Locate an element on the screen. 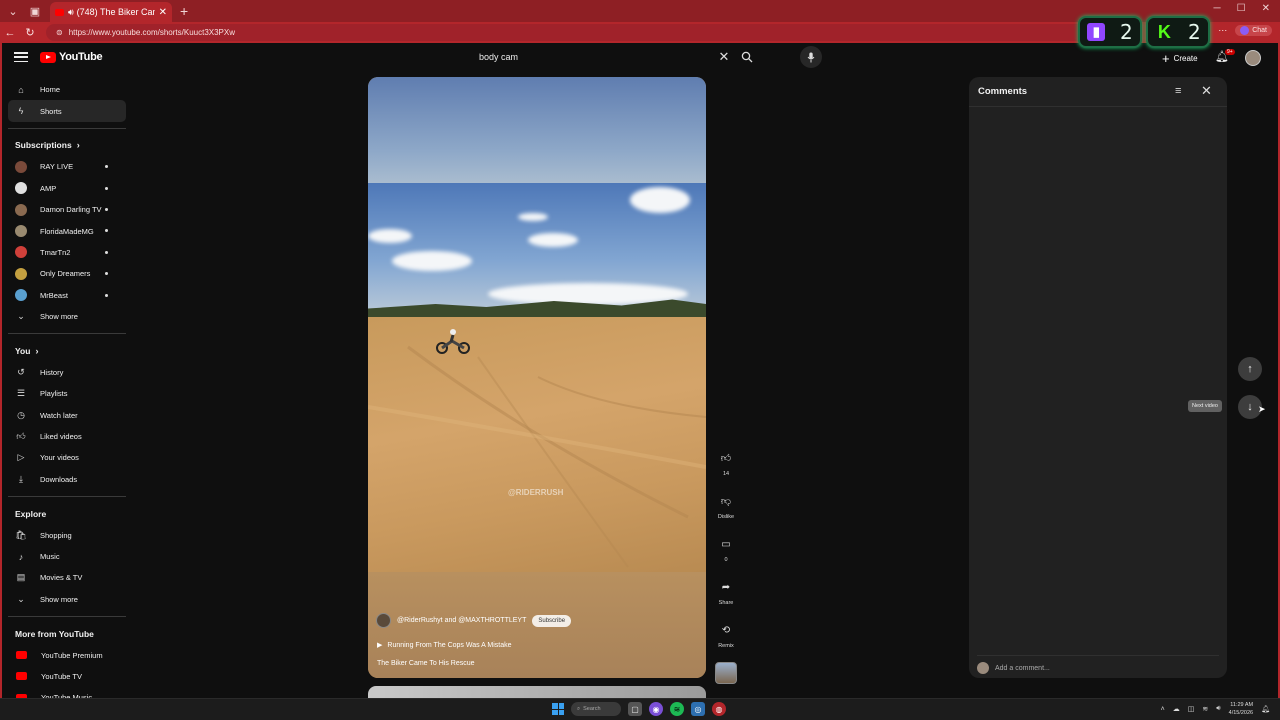  share-button: ➦ is located at coordinates (726, 587).